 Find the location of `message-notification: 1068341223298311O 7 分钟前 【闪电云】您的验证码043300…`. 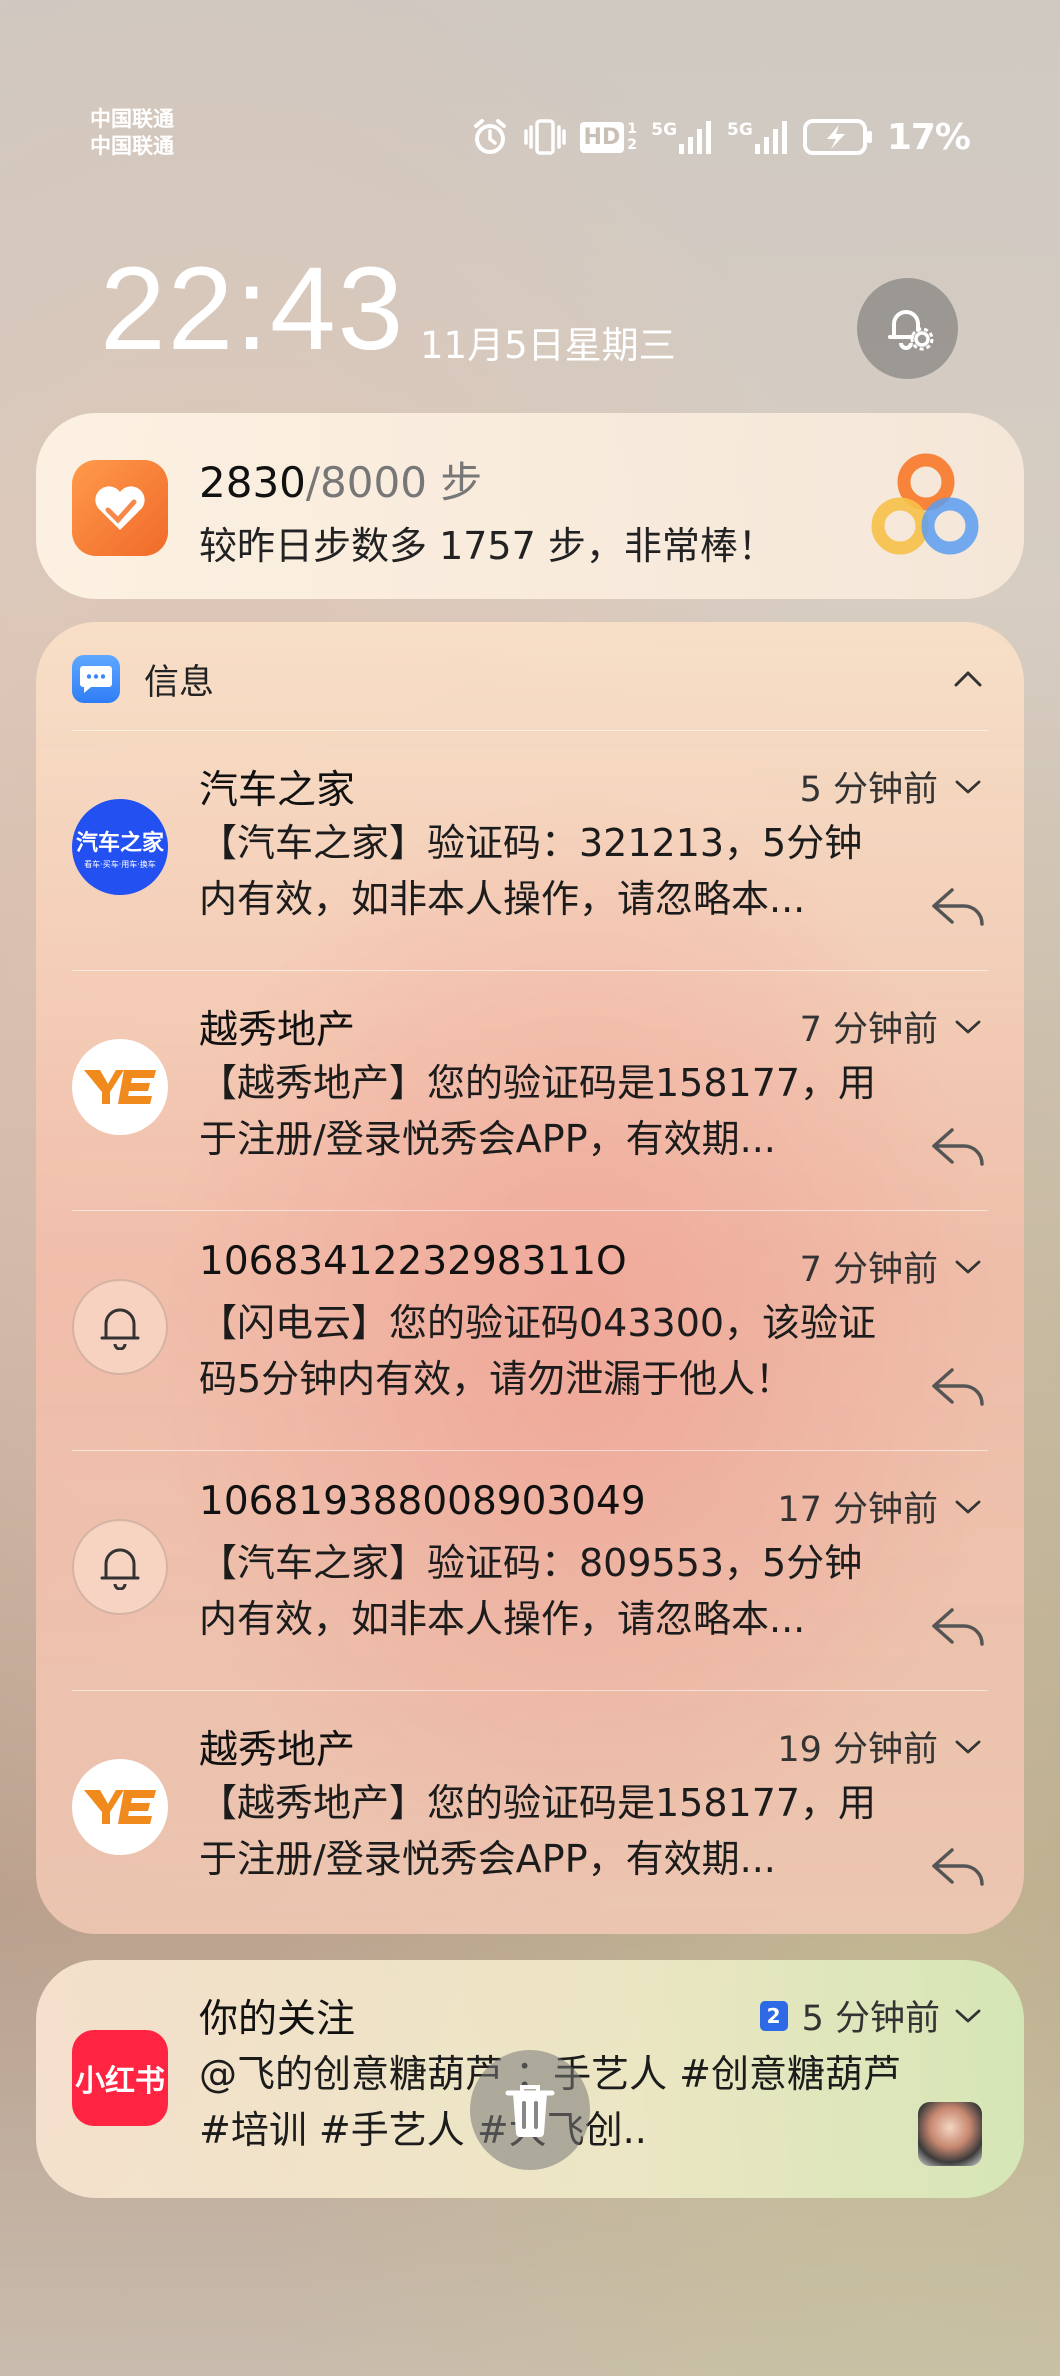

message-notification: 1068341223298311O 7 分钟前 【闪电云】您的验证码043300… is located at coordinates (530, 1330).